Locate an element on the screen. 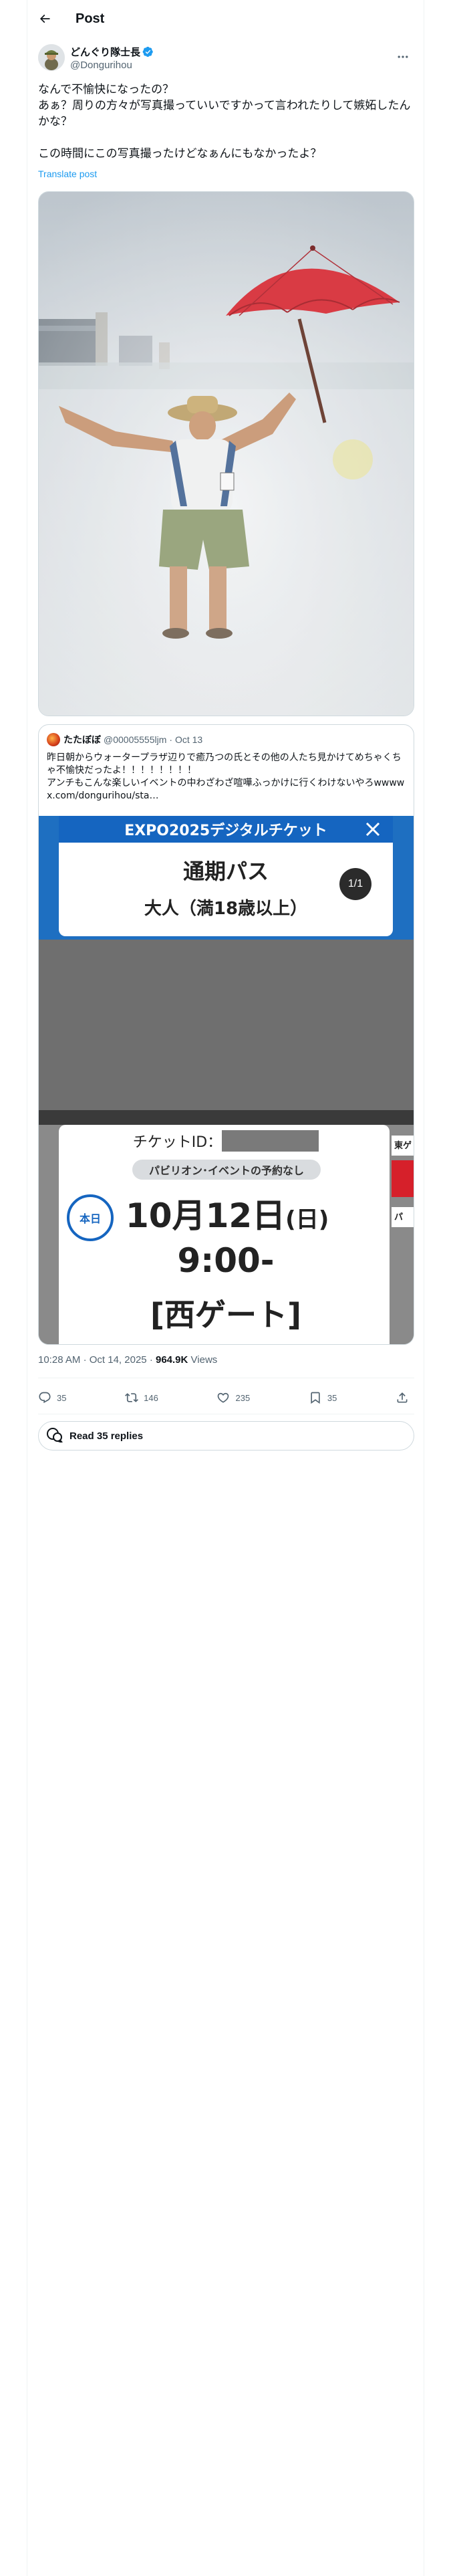 This screenshot has height=2576, width=451. screenshot-gray-band is located at coordinates (226, 1030).